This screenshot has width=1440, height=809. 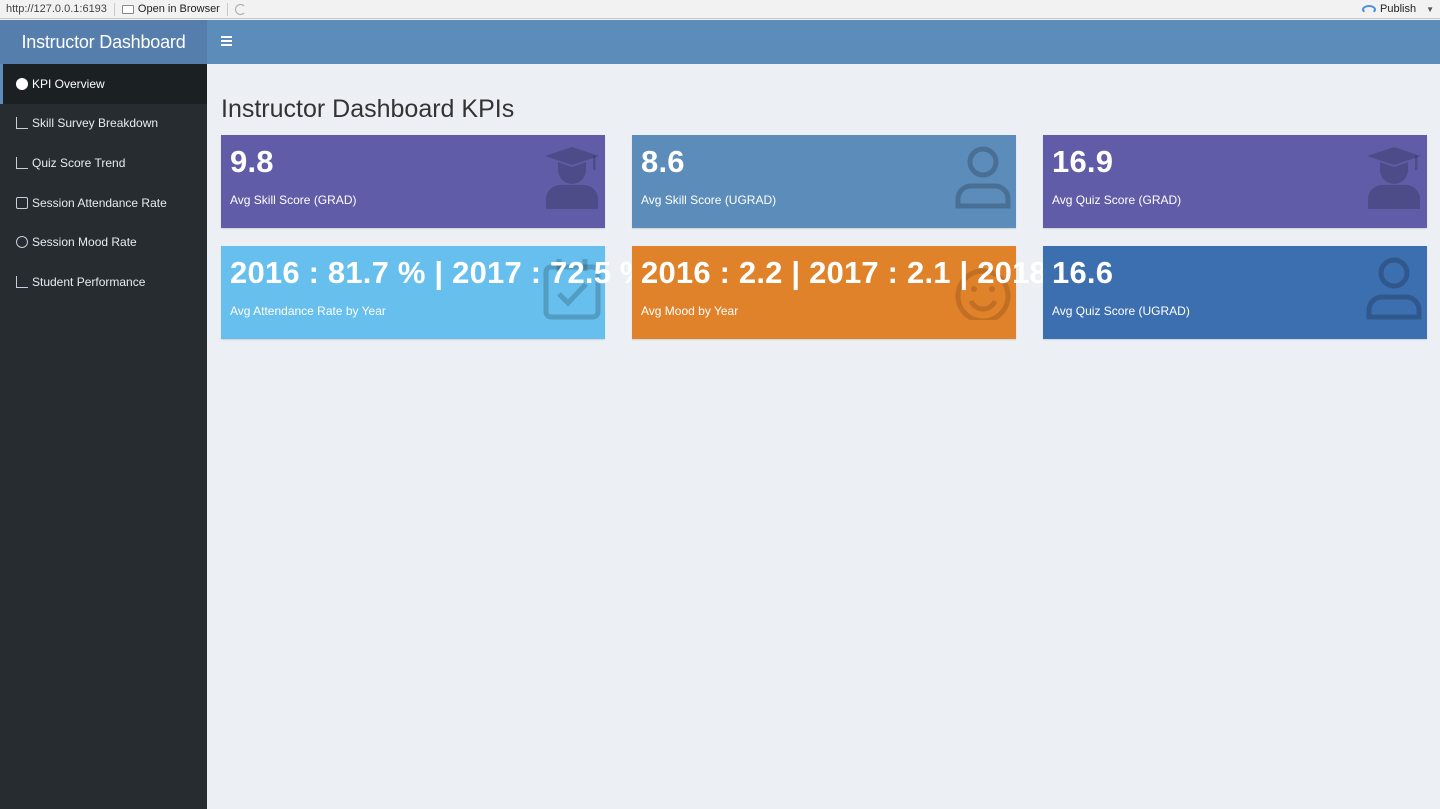 I want to click on bar-chart-icon, so click(x=22, y=123).